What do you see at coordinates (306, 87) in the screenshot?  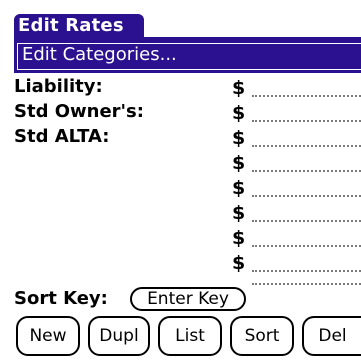 I see `liability-rate-field` at bounding box center [306, 87].